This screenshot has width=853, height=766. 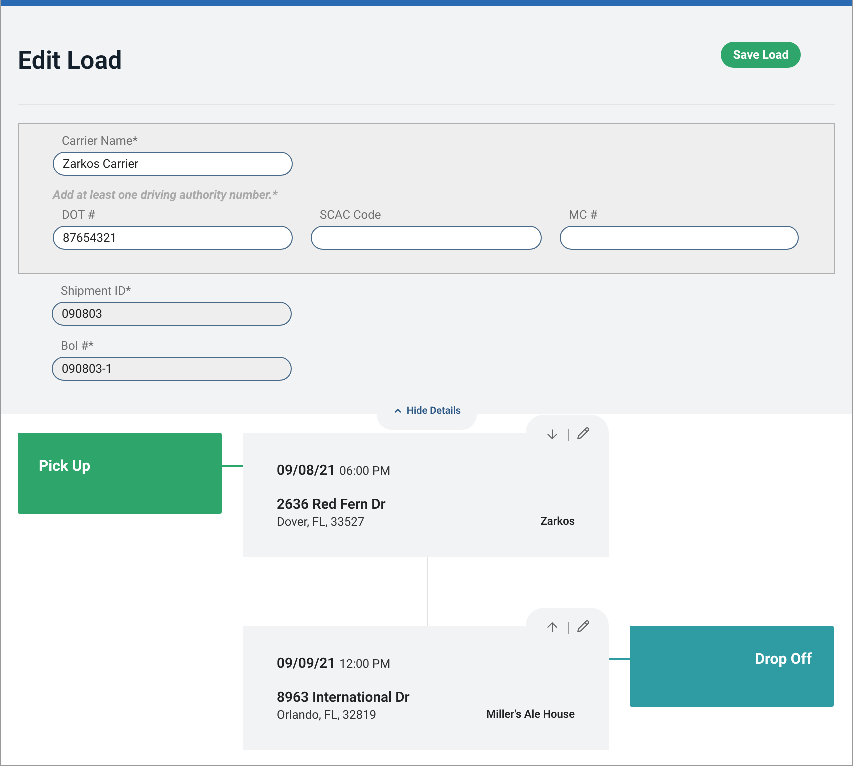 What do you see at coordinates (583, 215) in the screenshot?
I see `field-label: MC #` at bounding box center [583, 215].